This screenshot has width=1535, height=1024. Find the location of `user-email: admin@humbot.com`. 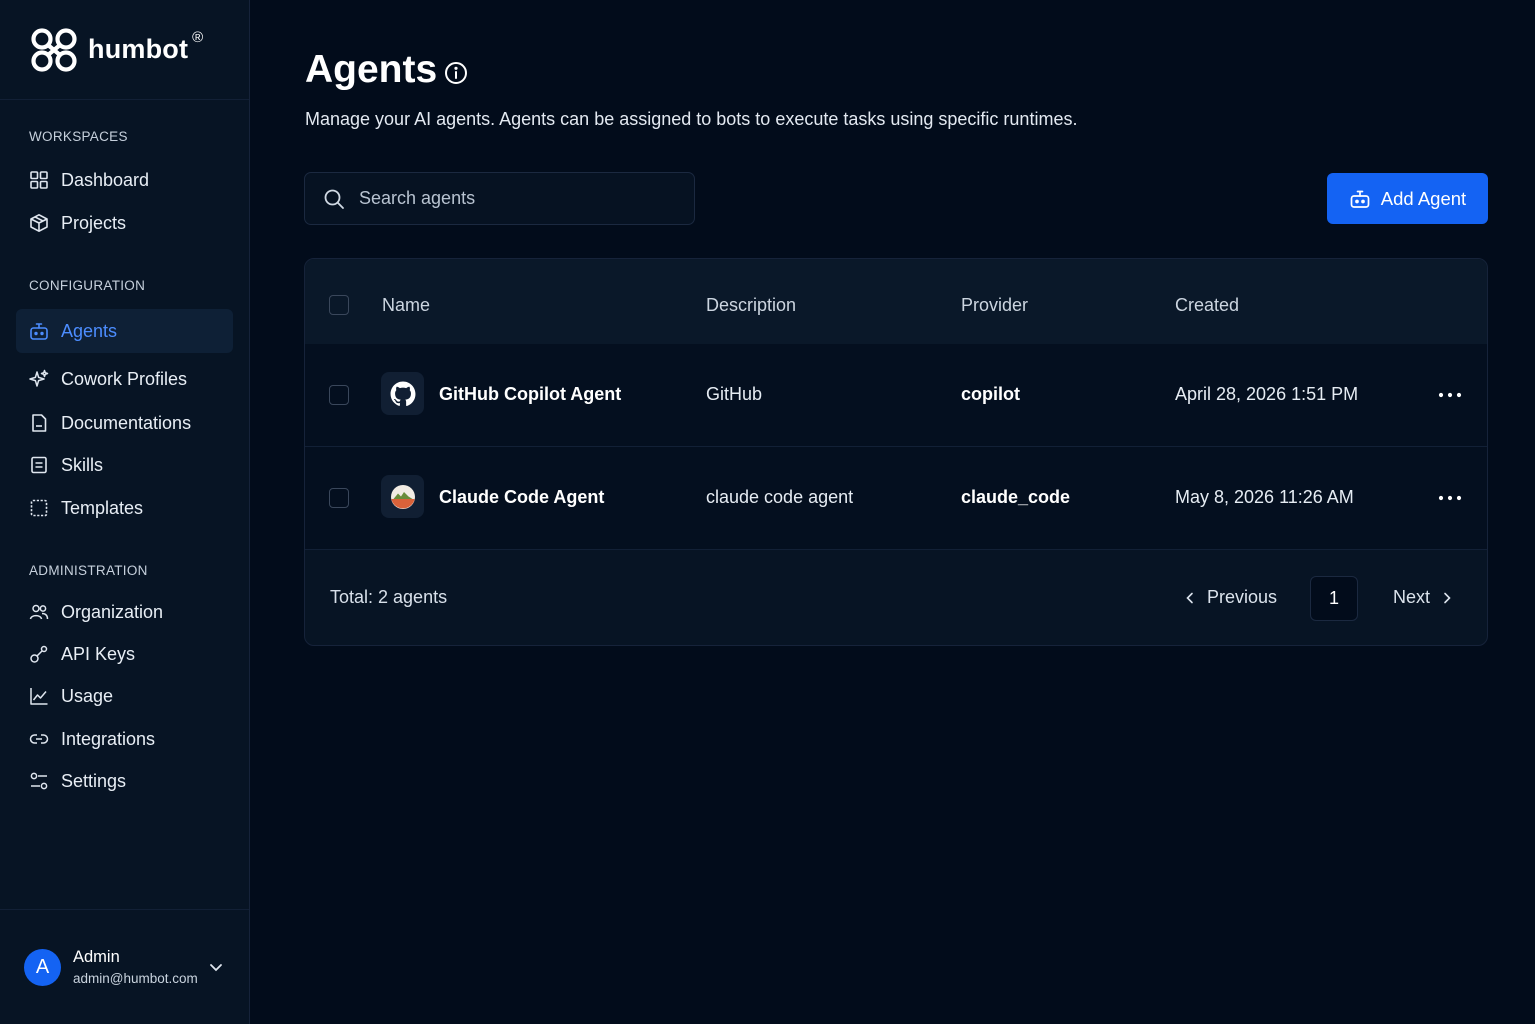

user-email: admin@humbot.com is located at coordinates (135, 978).